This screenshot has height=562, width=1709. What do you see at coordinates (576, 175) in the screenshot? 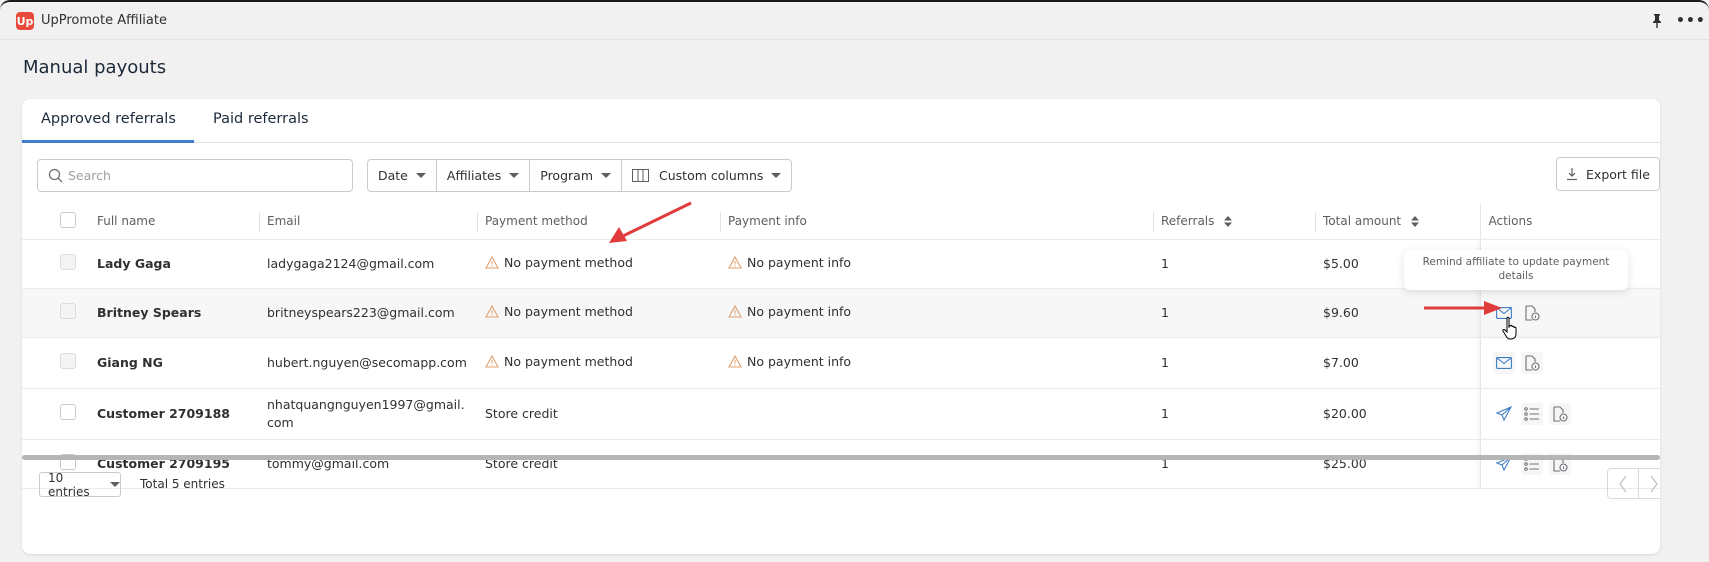
I see `program-filter-button: Program` at bounding box center [576, 175].